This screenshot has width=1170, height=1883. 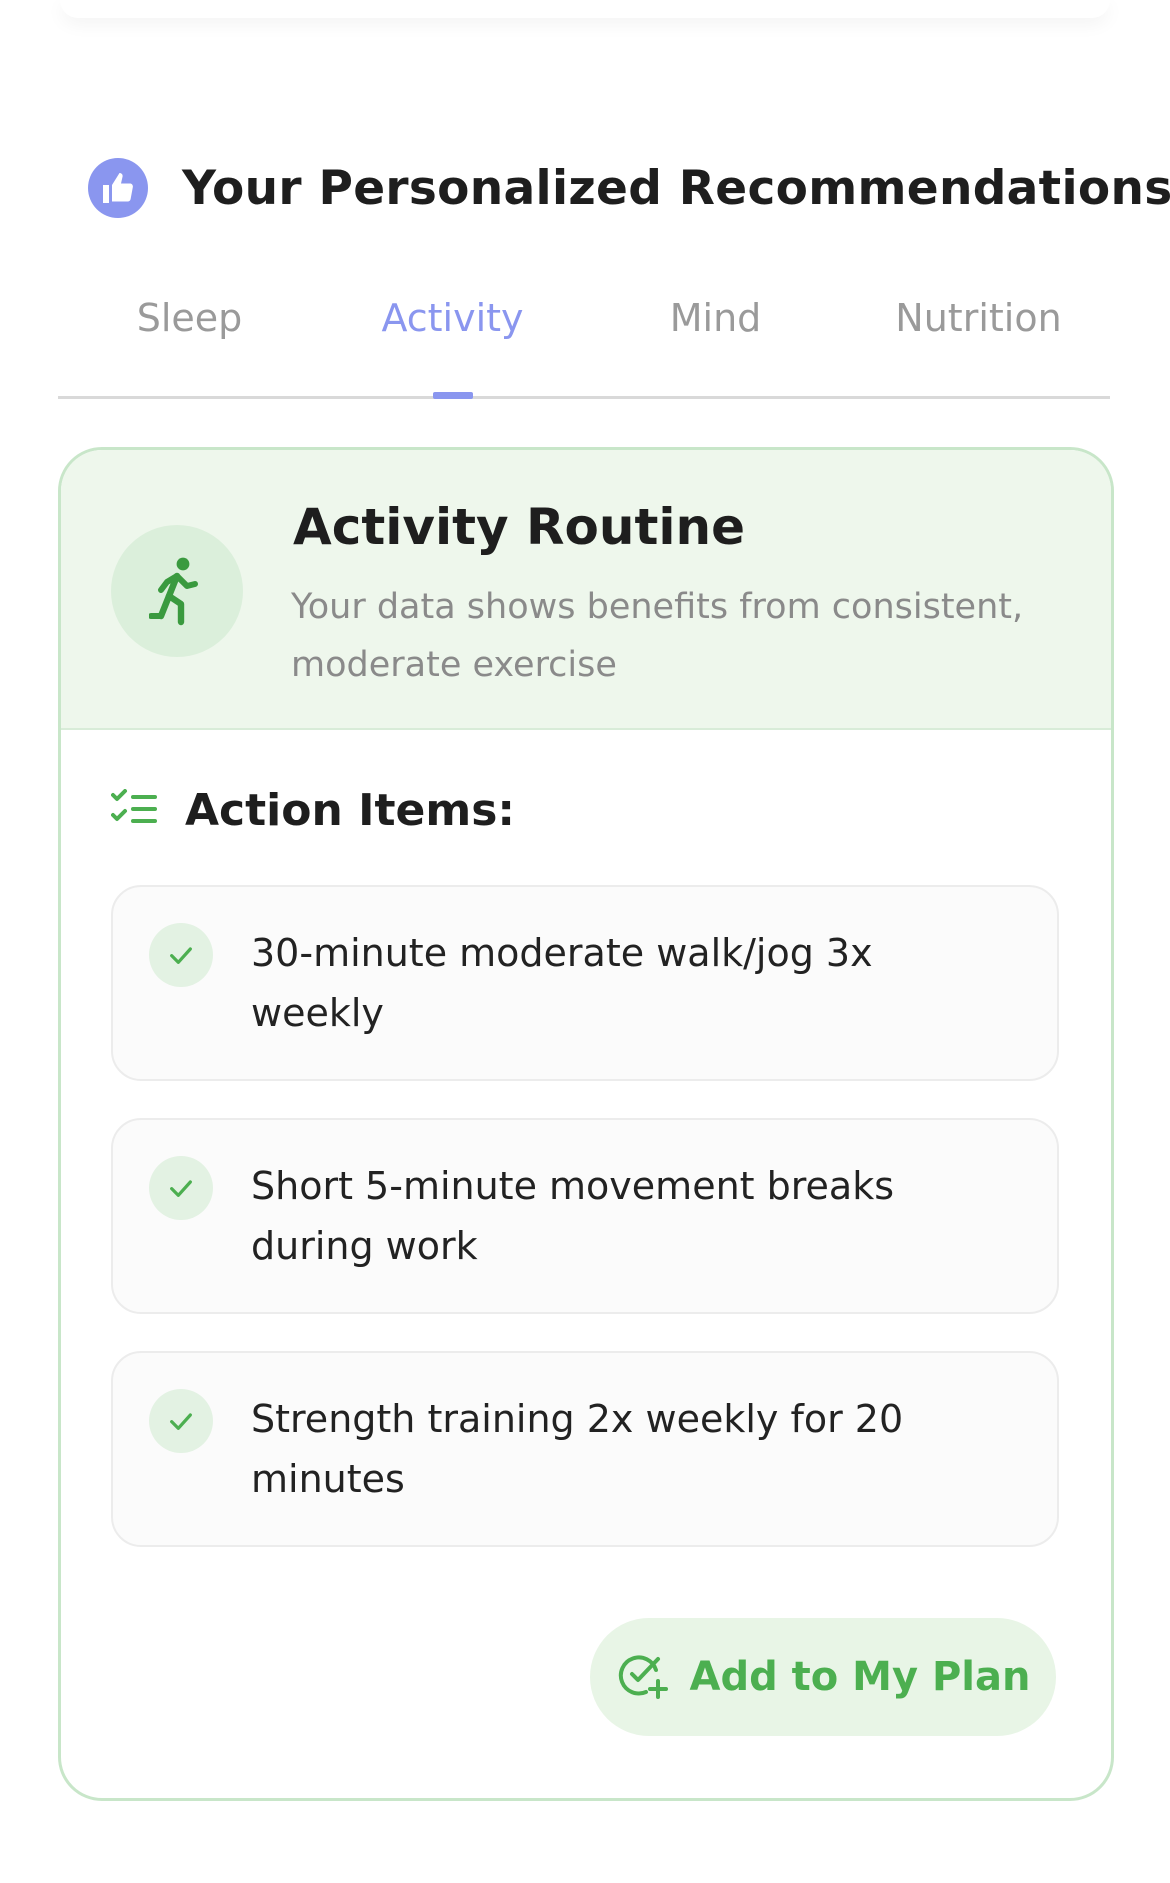 I want to click on tab-sleep: Sleep, so click(x=189, y=318).